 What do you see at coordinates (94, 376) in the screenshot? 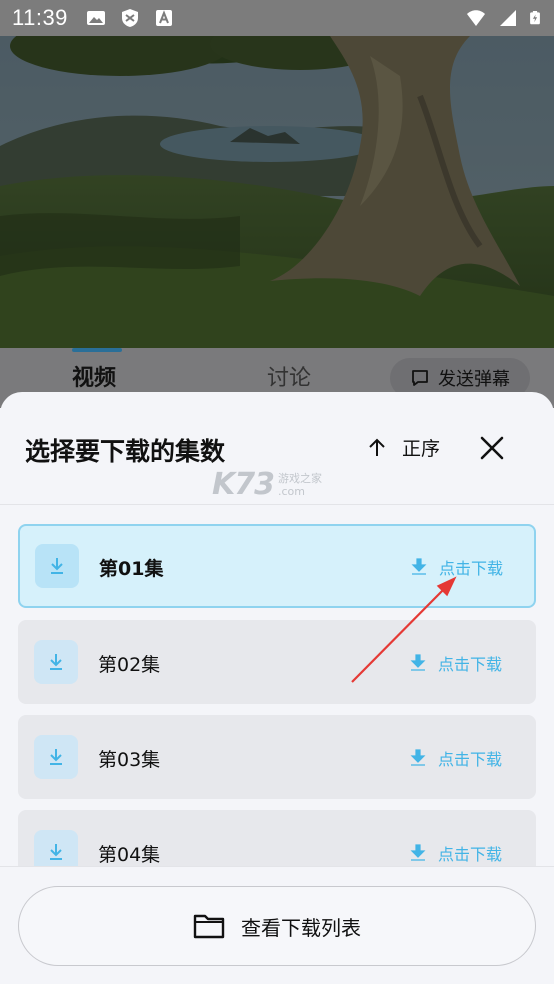
I see `tab-video: 视频` at bounding box center [94, 376].